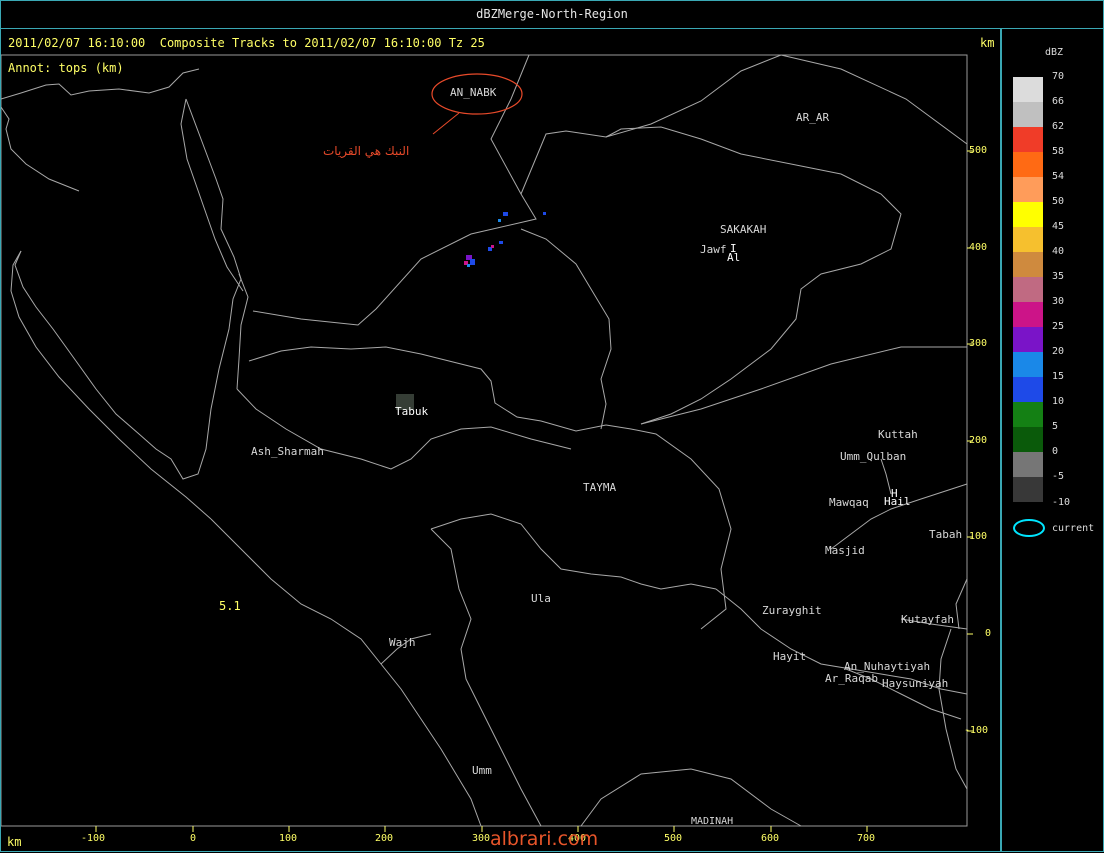 This screenshot has width=1104, height=853. What do you see at coordinates (481, 829) in the screenshot?
I see `x-ticks` at bounding box center [481, 829].